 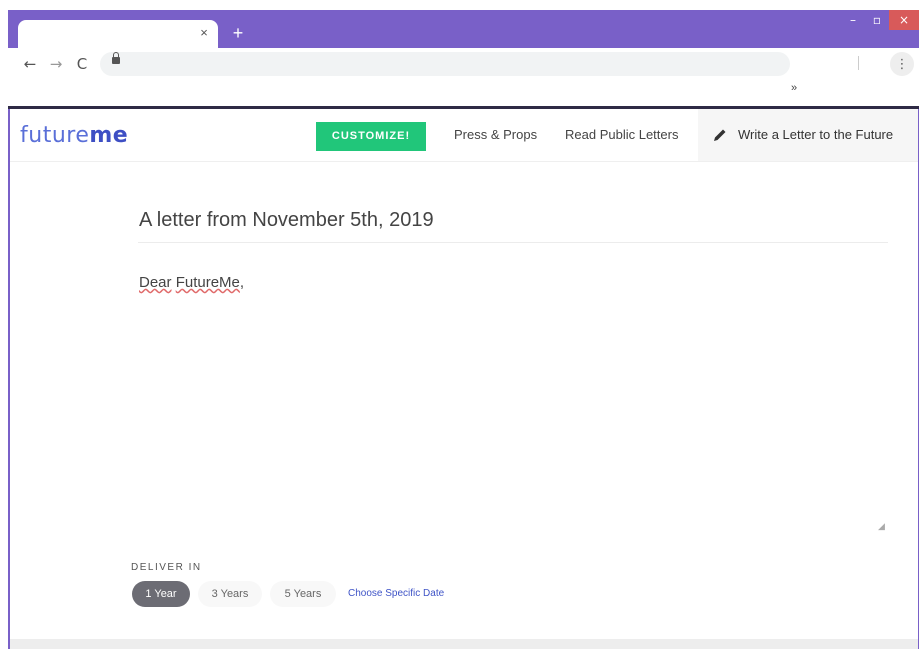 I want to click on address-bar, so click(x=445, y=64).